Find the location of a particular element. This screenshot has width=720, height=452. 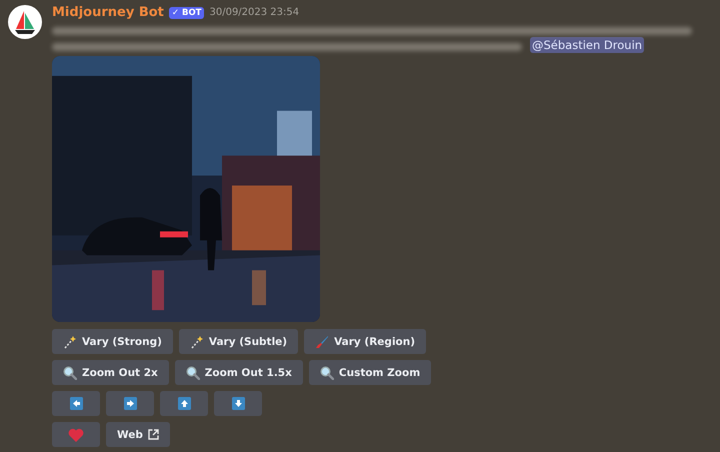

down-arrow-icon is located at coordinates (238, 403).